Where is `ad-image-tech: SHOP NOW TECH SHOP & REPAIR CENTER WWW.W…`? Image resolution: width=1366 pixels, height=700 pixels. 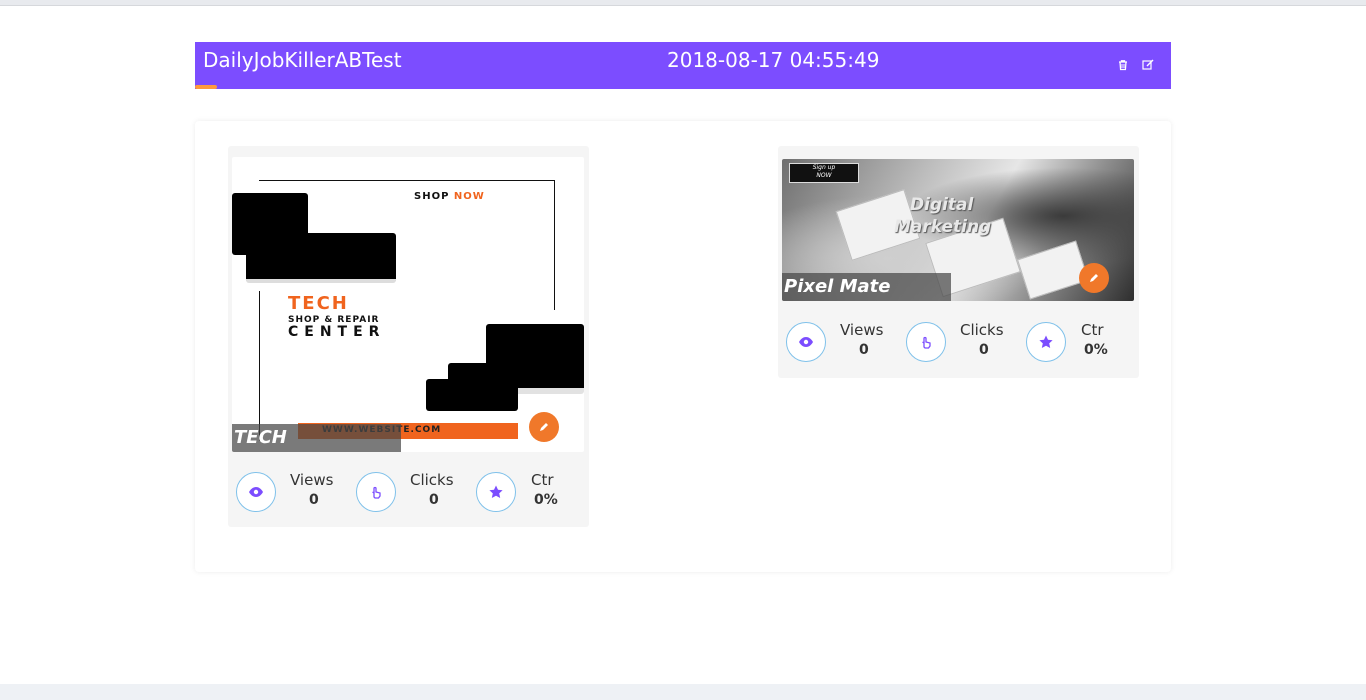
ad-image-tech: SHOP NOW TECH SHOP & REPAIR CENTER WWW.W… is located at coordinates (408, 304).